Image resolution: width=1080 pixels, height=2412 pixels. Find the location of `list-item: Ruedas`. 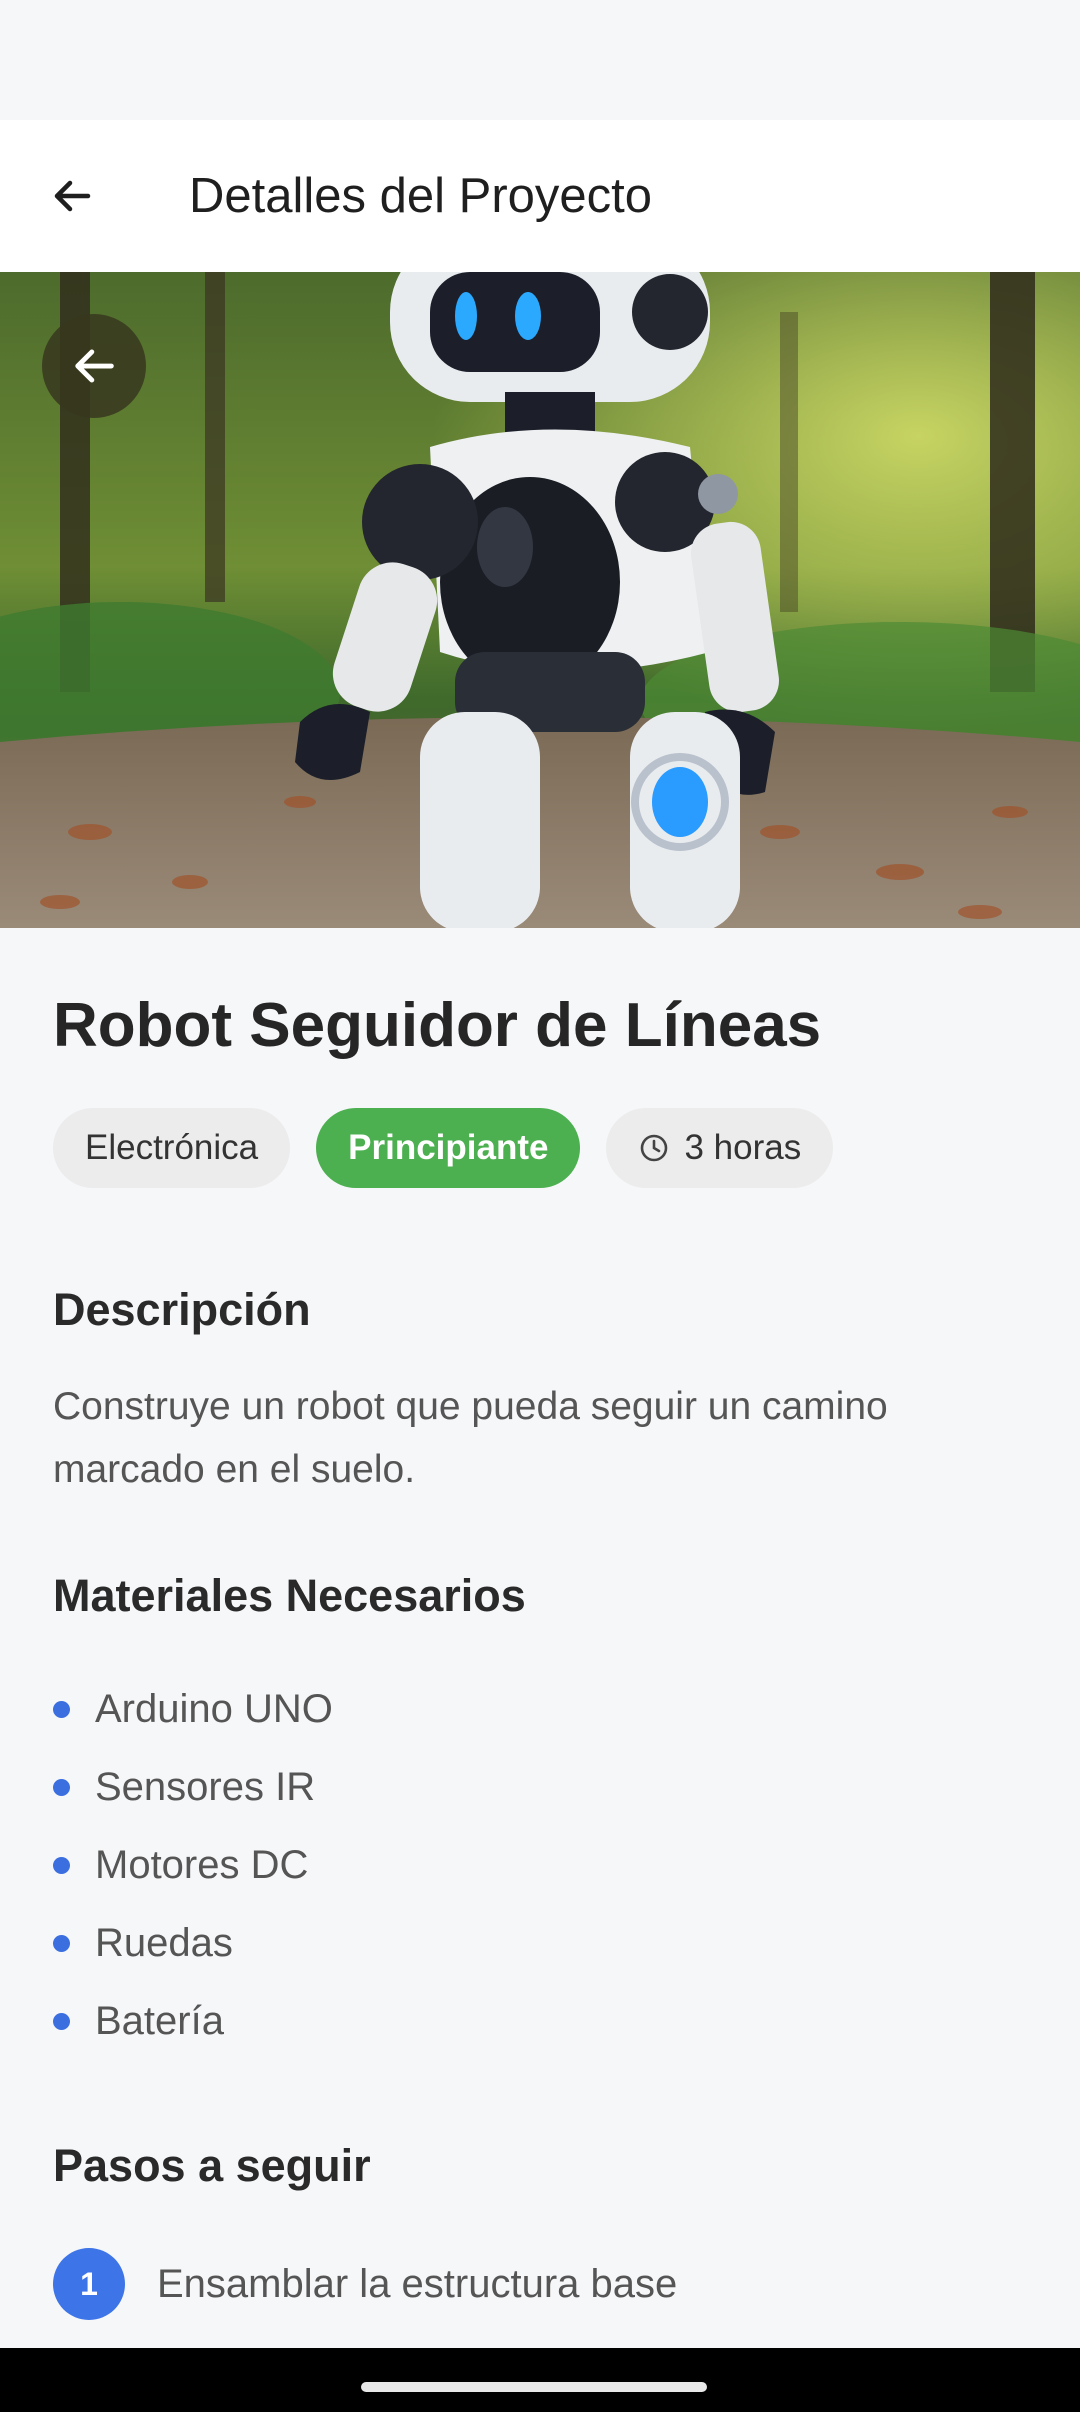

list-item: Ruedas is located at coordinates (193, 1943).